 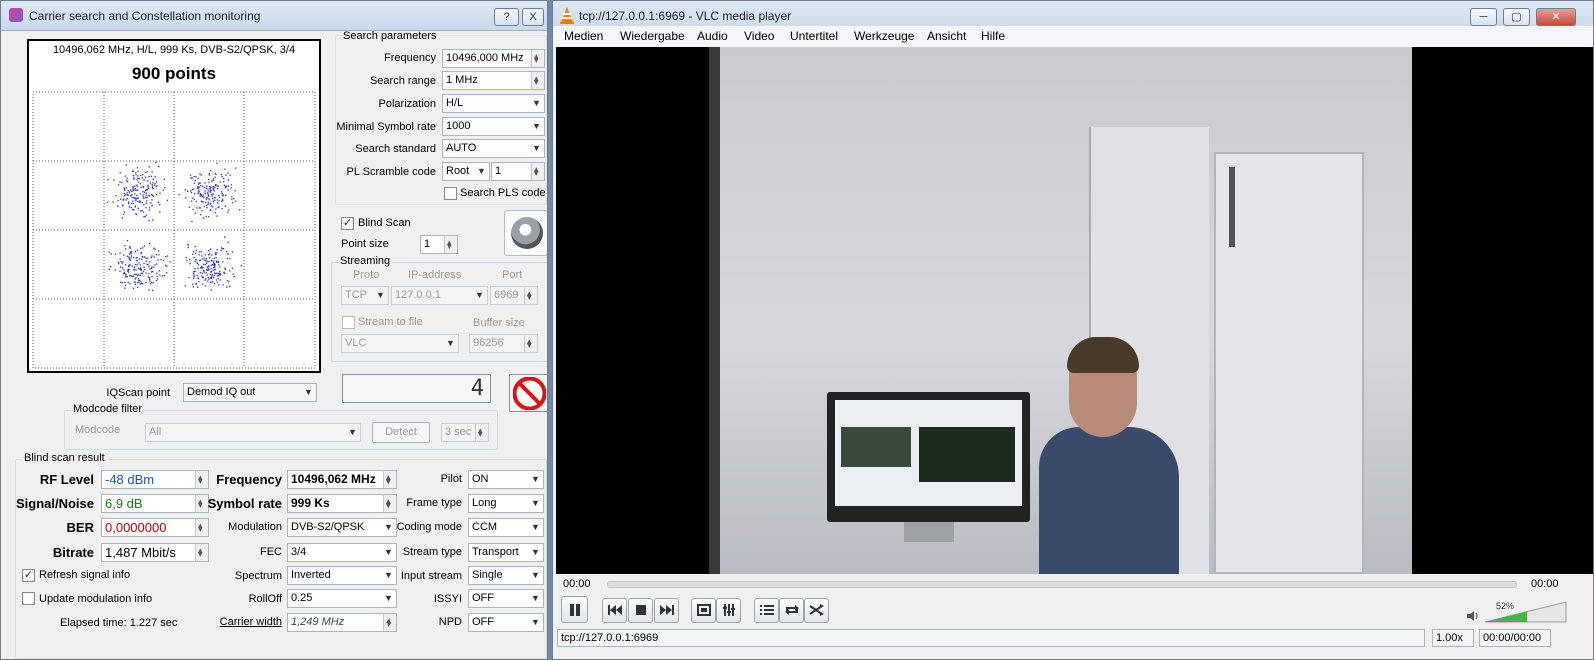 I want to click on menu-untertitel: Untertitel, so click(x=814, y=36).